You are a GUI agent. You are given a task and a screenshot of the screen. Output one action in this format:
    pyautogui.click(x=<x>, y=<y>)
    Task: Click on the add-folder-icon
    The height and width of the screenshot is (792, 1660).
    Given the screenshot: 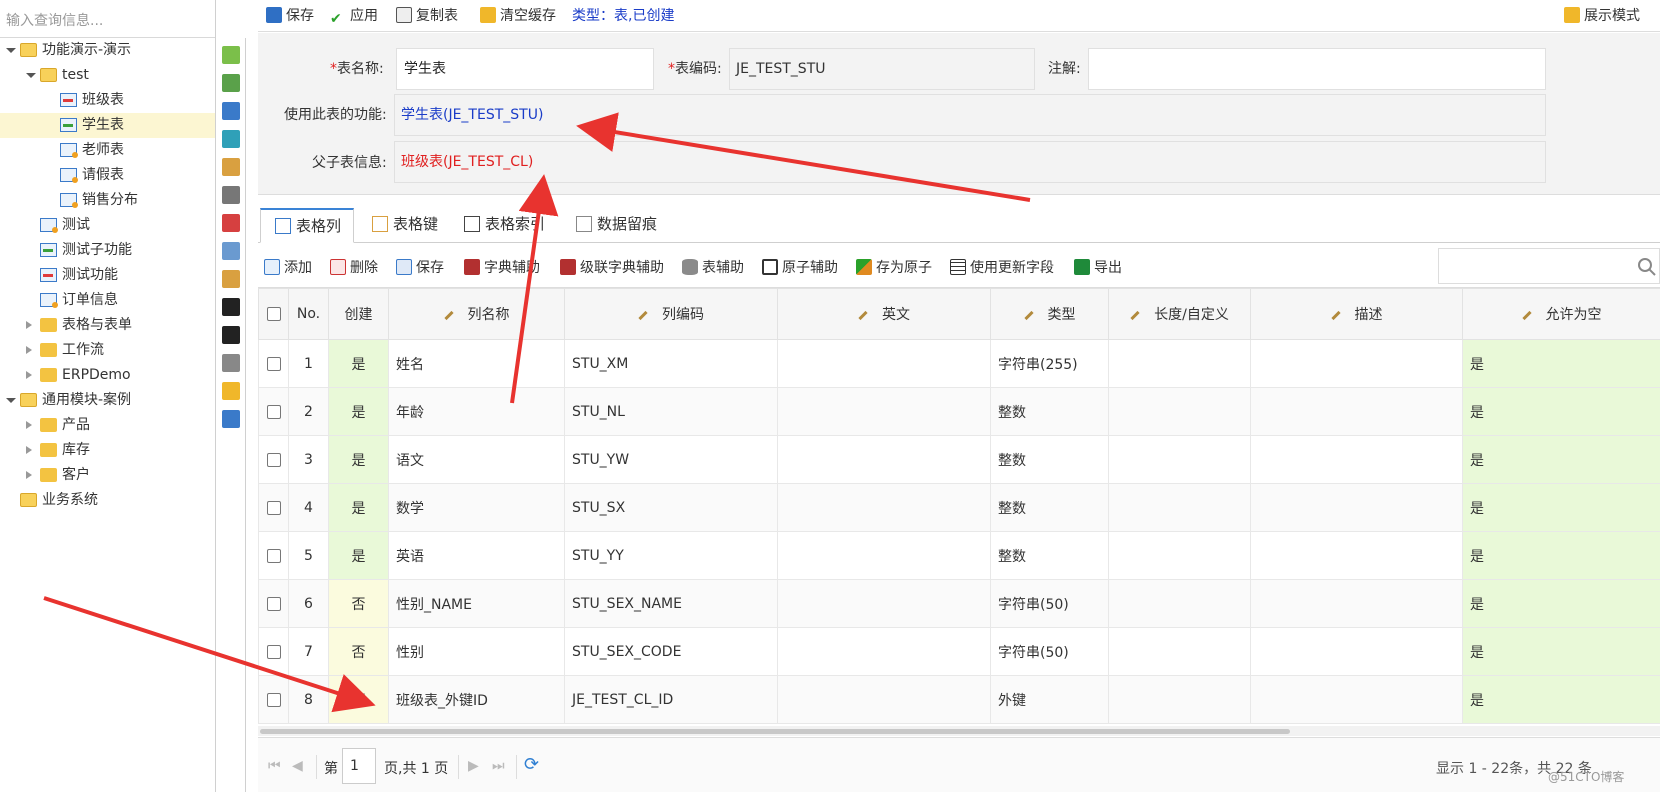 What is the action you would take?
    pyautogui.click(x=231, y=55)
    